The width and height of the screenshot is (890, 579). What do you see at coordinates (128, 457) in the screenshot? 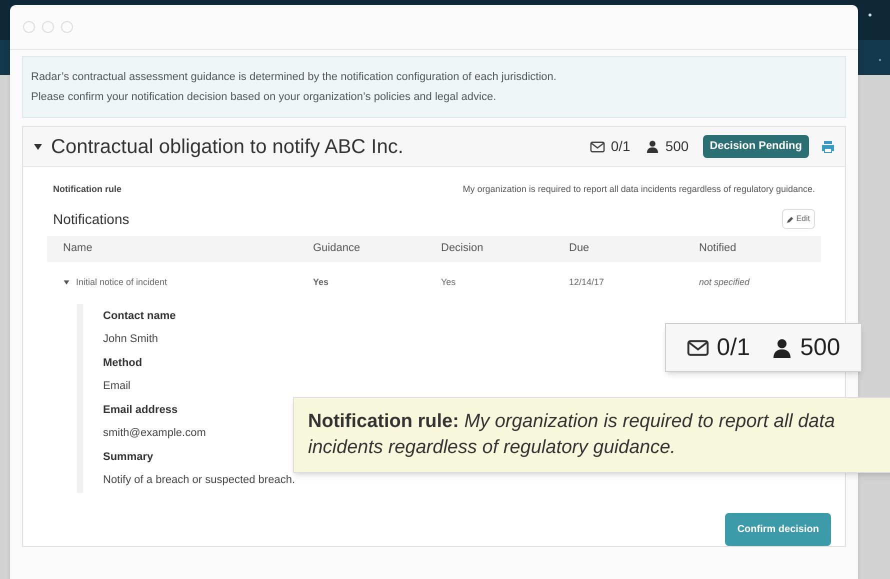
I see `detail-label: Summary` at bounding box center [128, 457].